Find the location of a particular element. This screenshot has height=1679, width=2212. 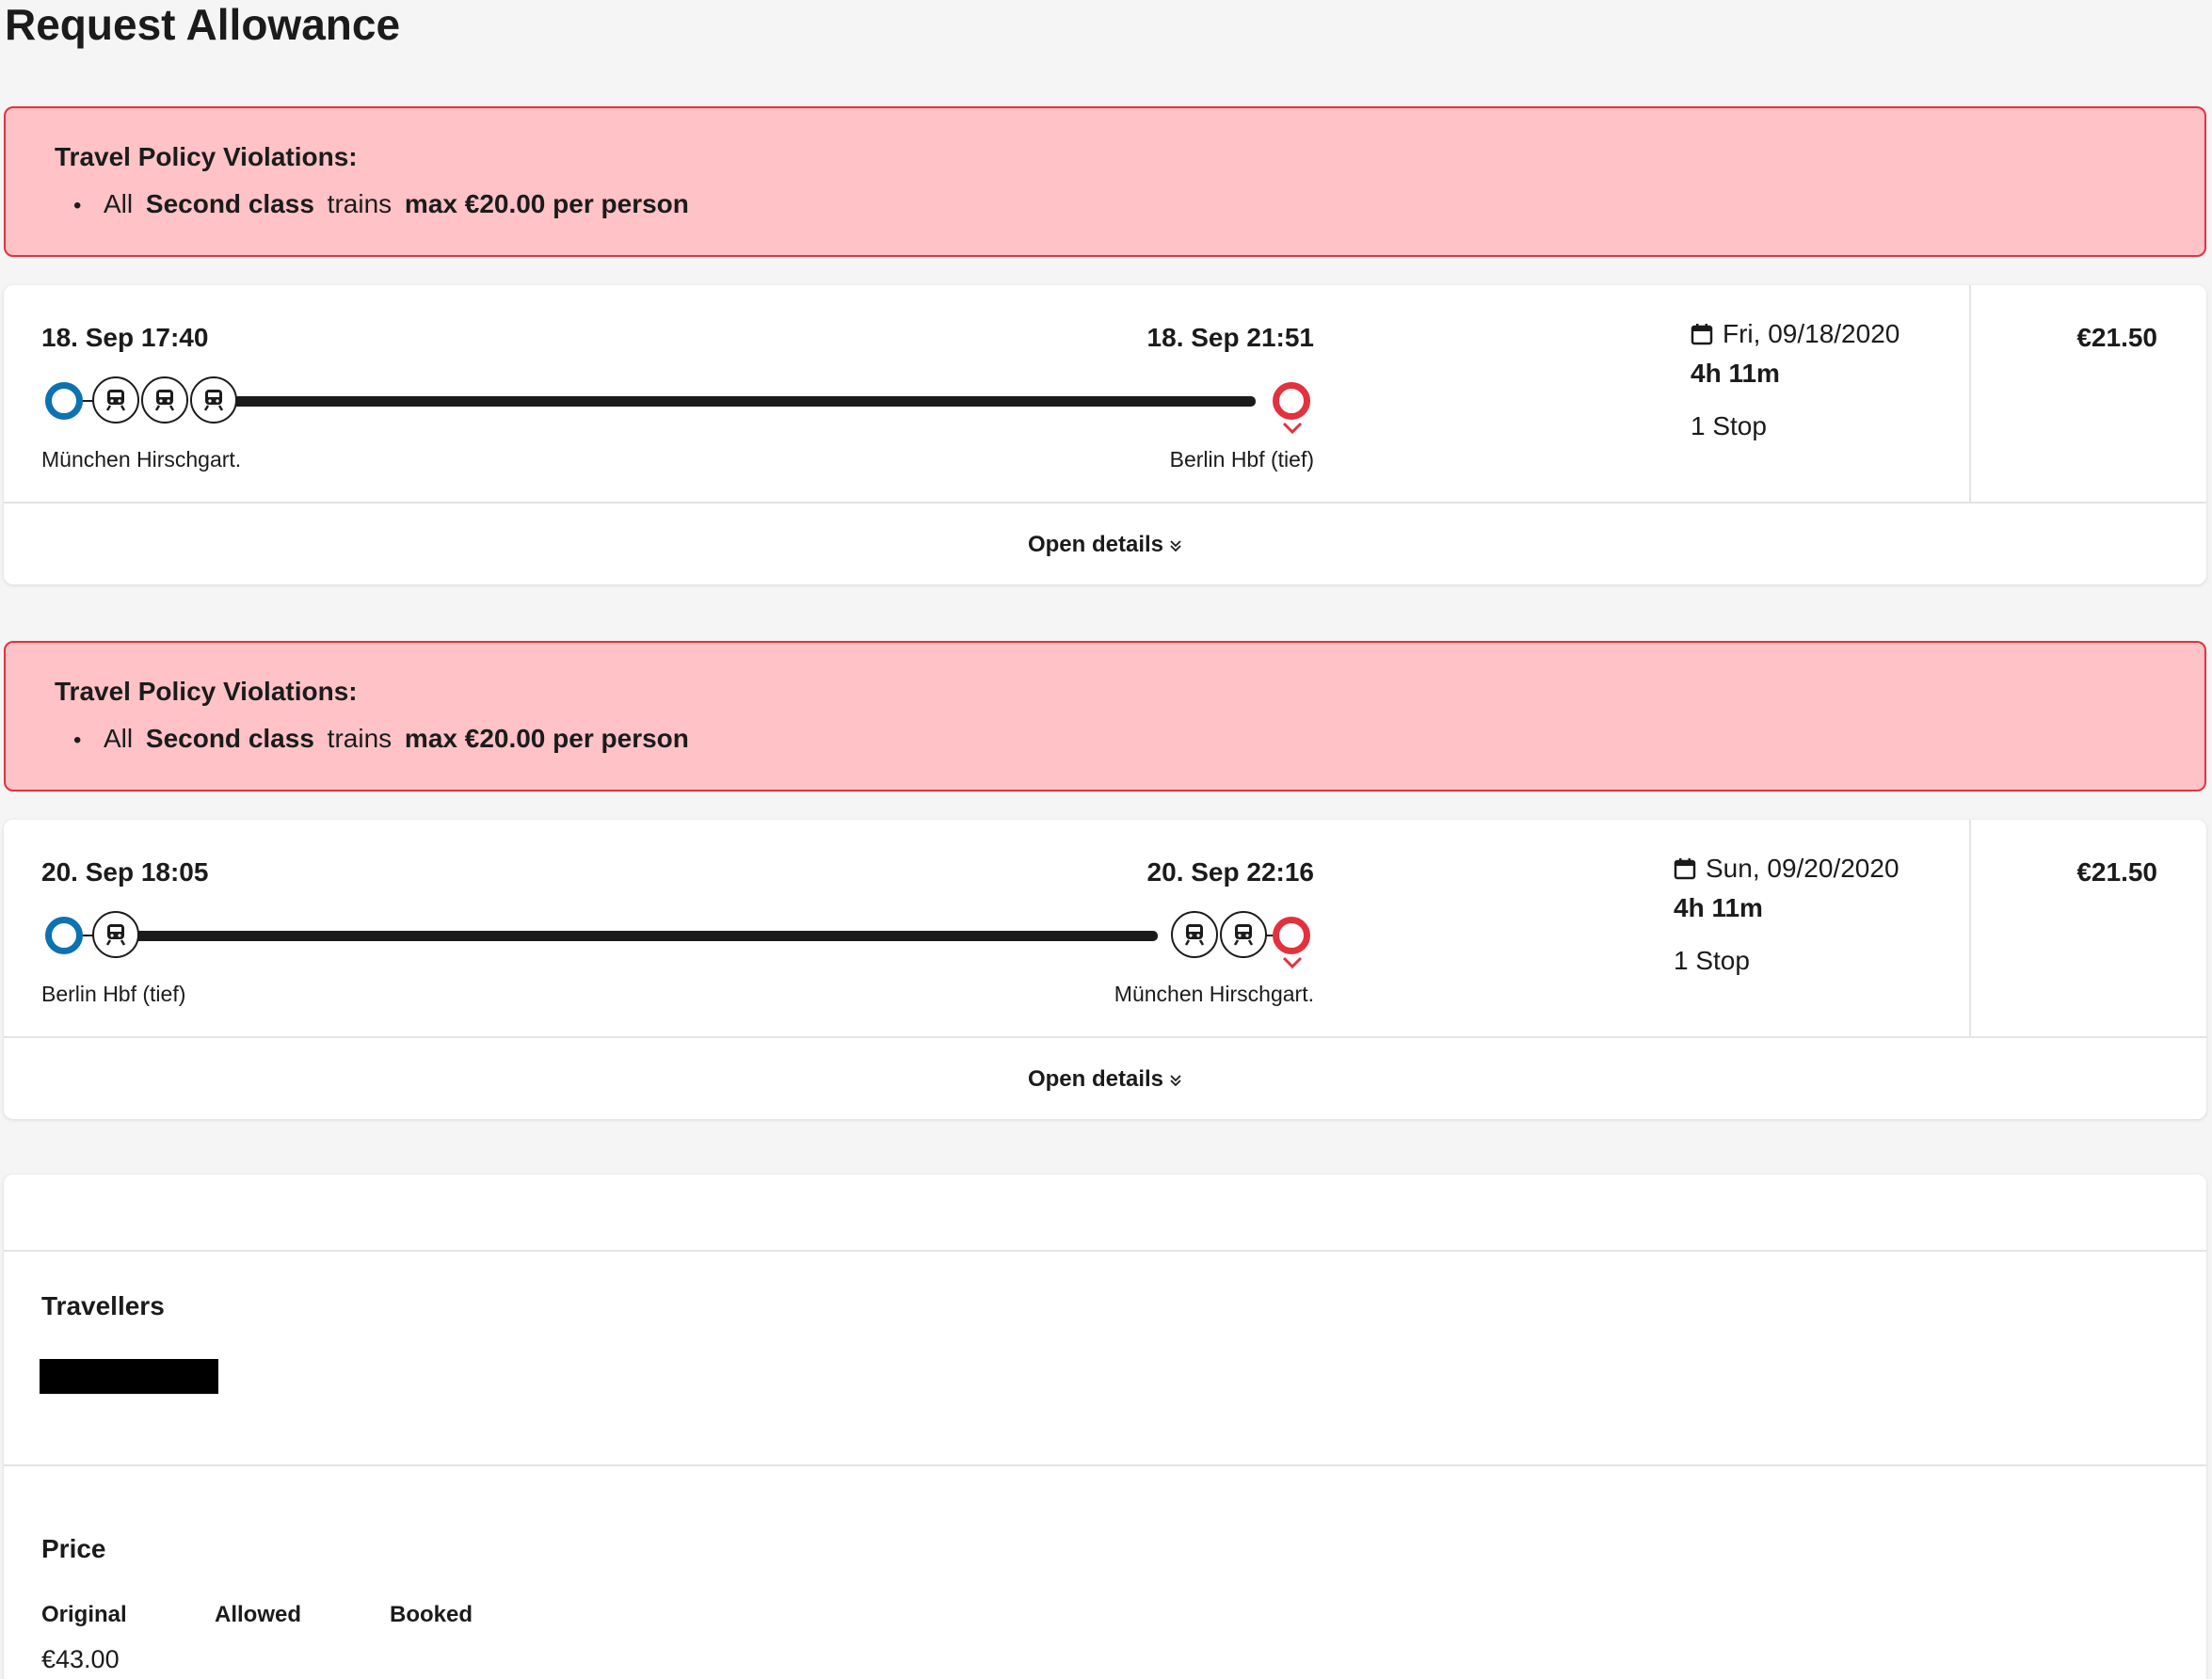

arrival-time: 20. Sep 22:16 is located at coordinates (1230, 872).